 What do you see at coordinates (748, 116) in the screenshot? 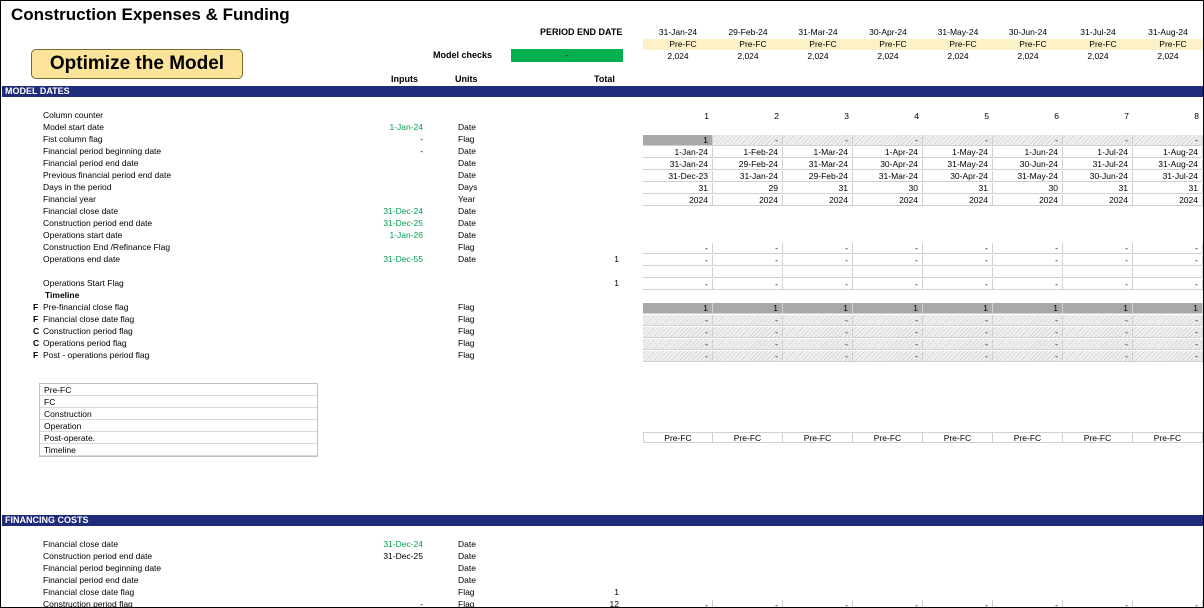
I see `row-cell: 2` at bounding box center [748, 116].